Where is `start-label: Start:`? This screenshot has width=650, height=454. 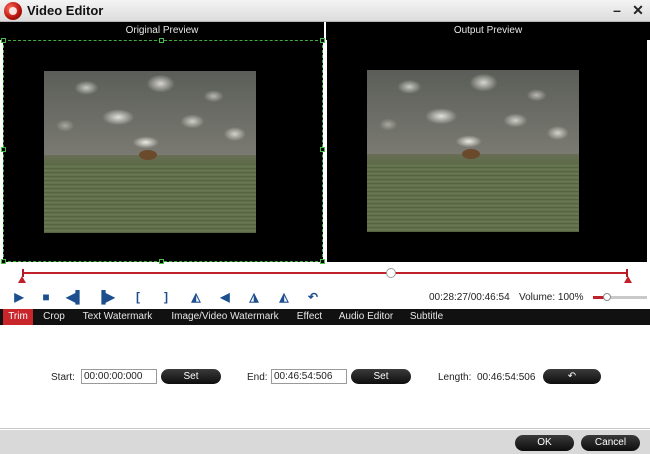
start-label: Start: is located at coordinates (63, 377).